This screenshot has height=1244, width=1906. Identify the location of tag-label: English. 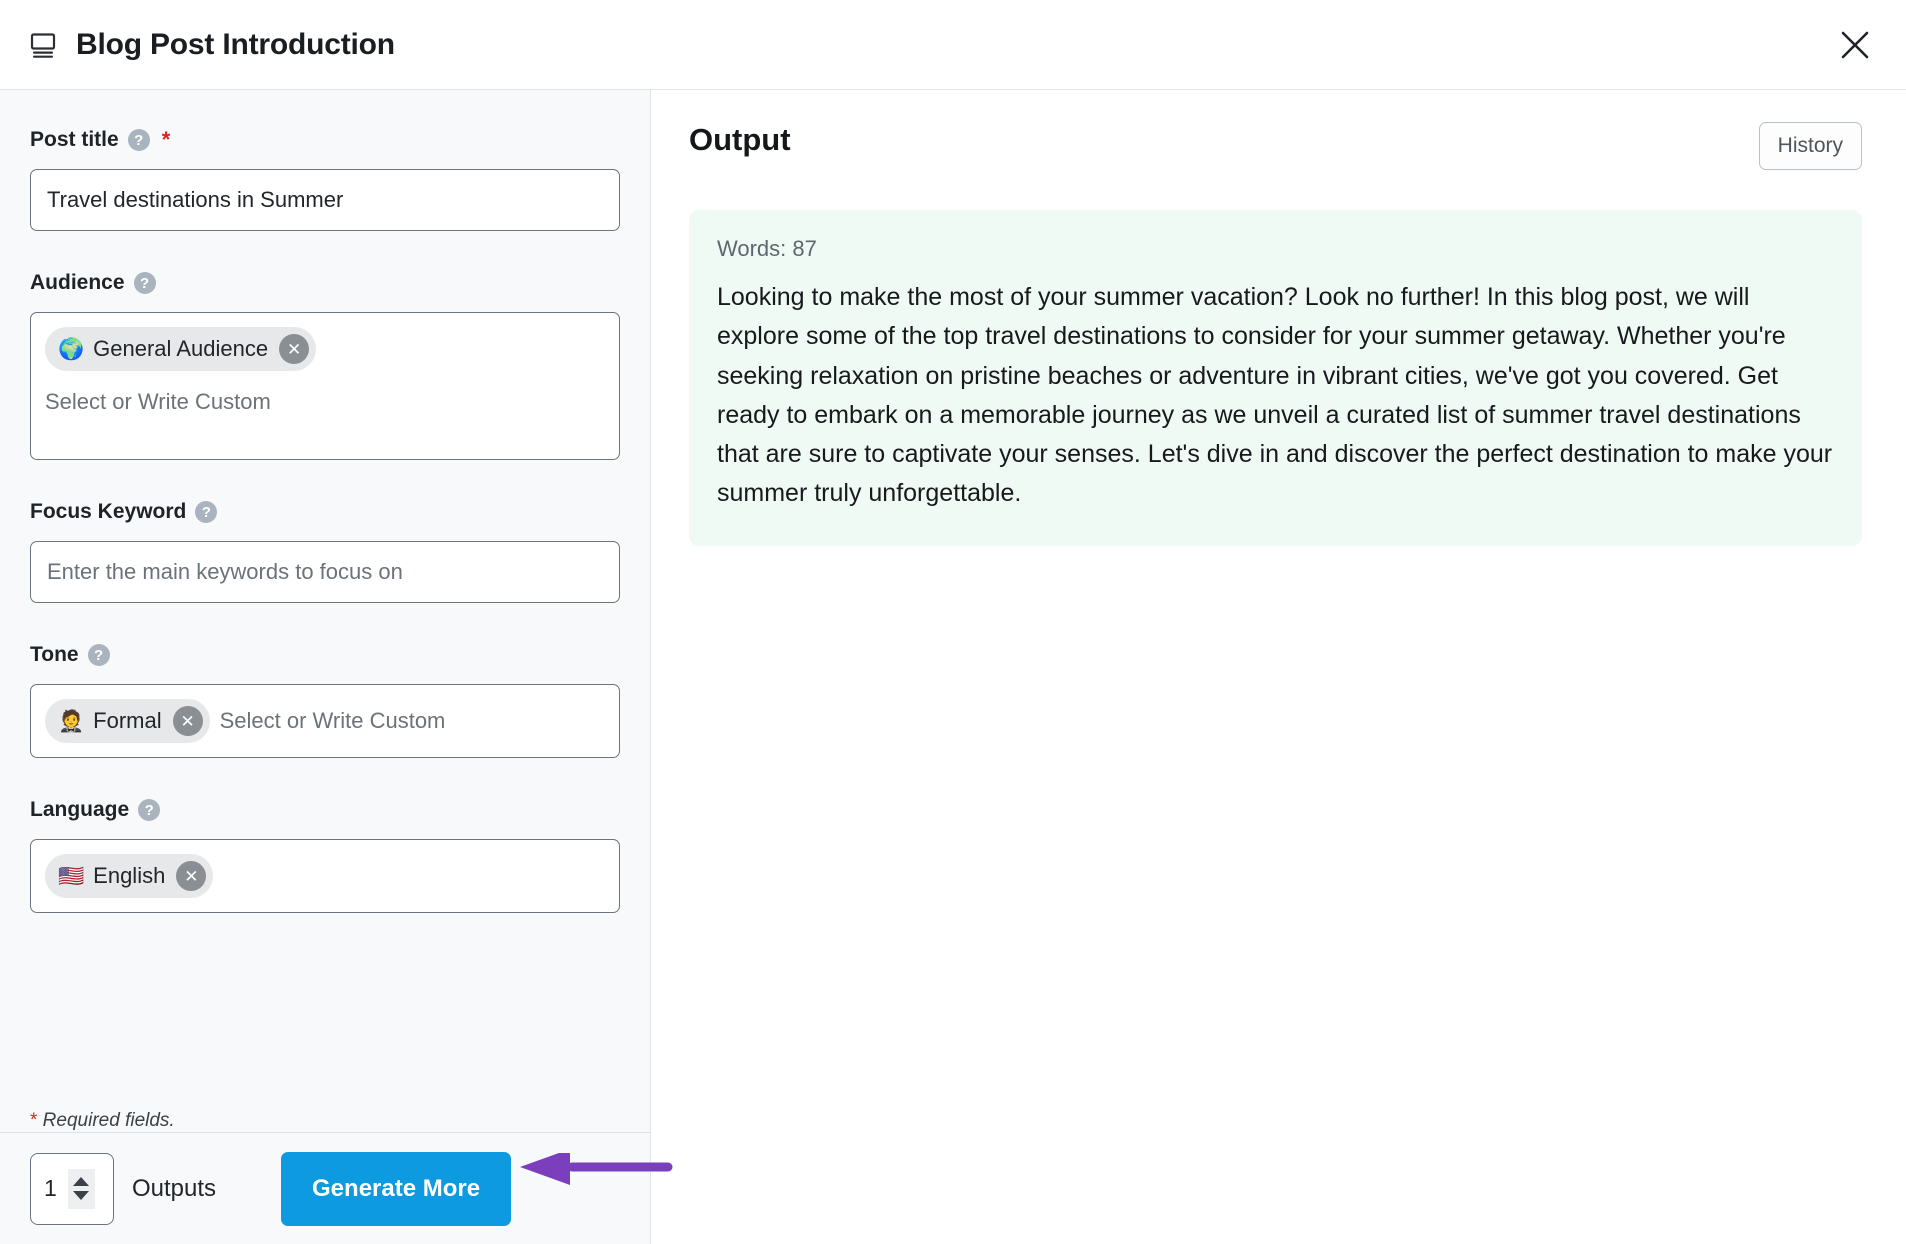
(129, 875).